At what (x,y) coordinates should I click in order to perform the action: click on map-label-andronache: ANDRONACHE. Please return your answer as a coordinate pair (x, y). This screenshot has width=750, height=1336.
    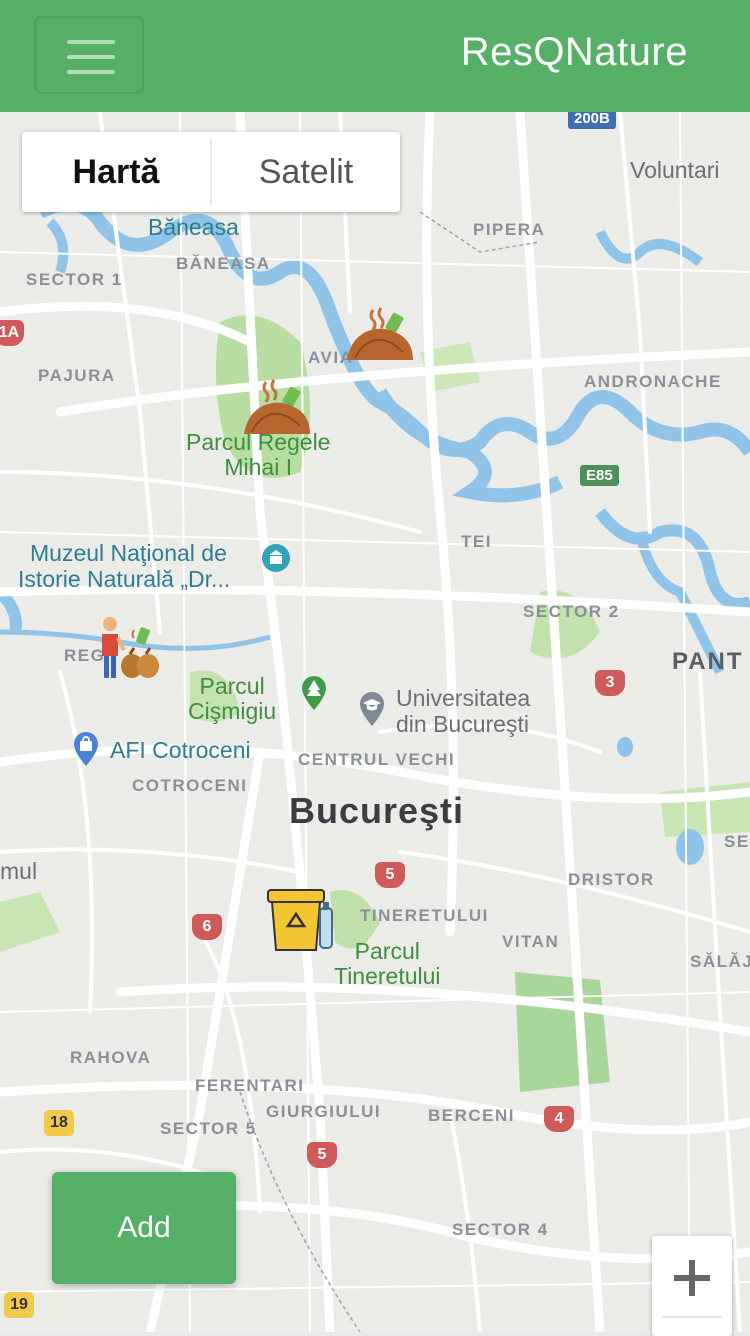
    Looking at the image, I should click on (653, 381).